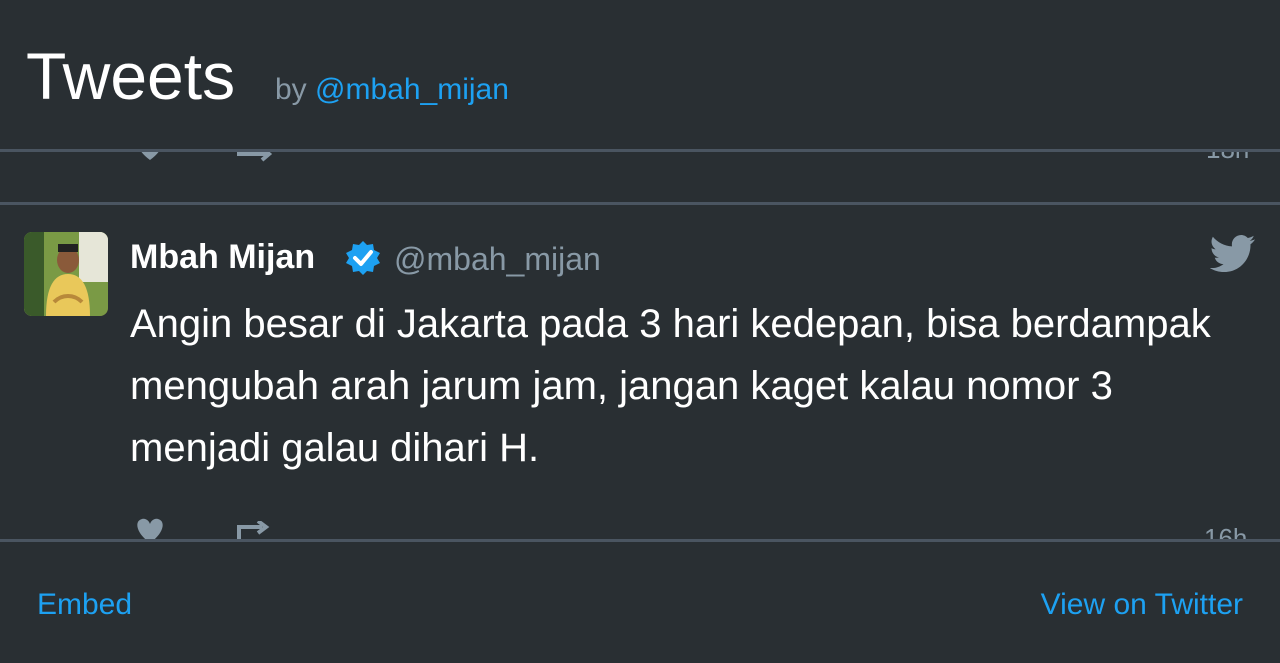  I want to click on author-handle: @mbah_mijan, so click(497, 259).